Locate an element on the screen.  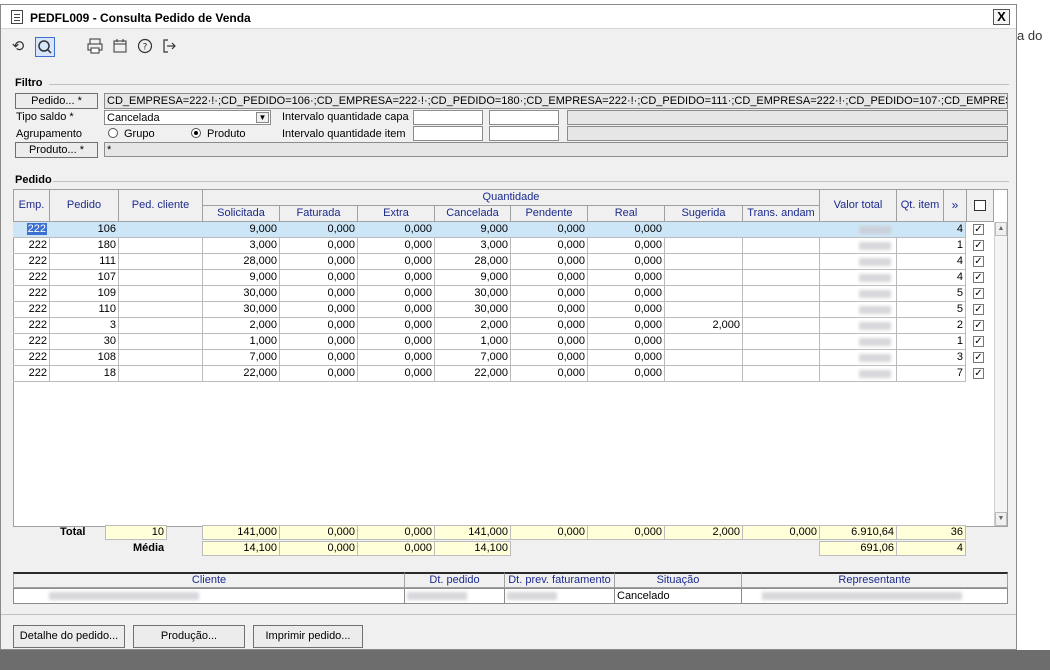
cell-solicitada: 9,000 is located at coordinates (241, 230).